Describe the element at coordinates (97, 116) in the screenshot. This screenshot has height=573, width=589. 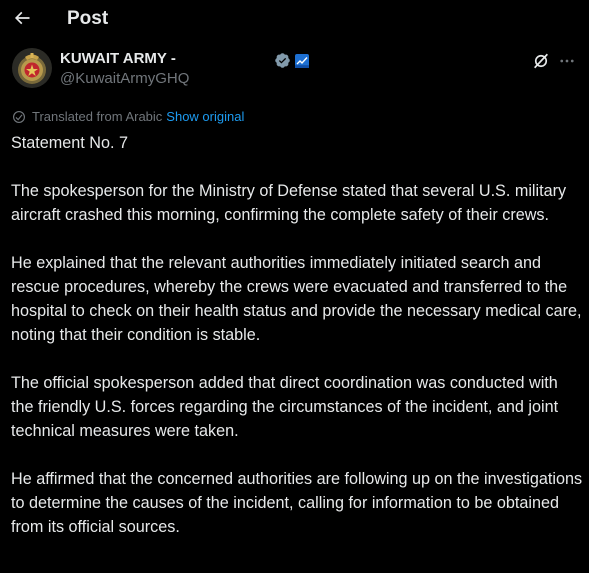
I see `translated-from-label: Translated from Arabic` at that location.